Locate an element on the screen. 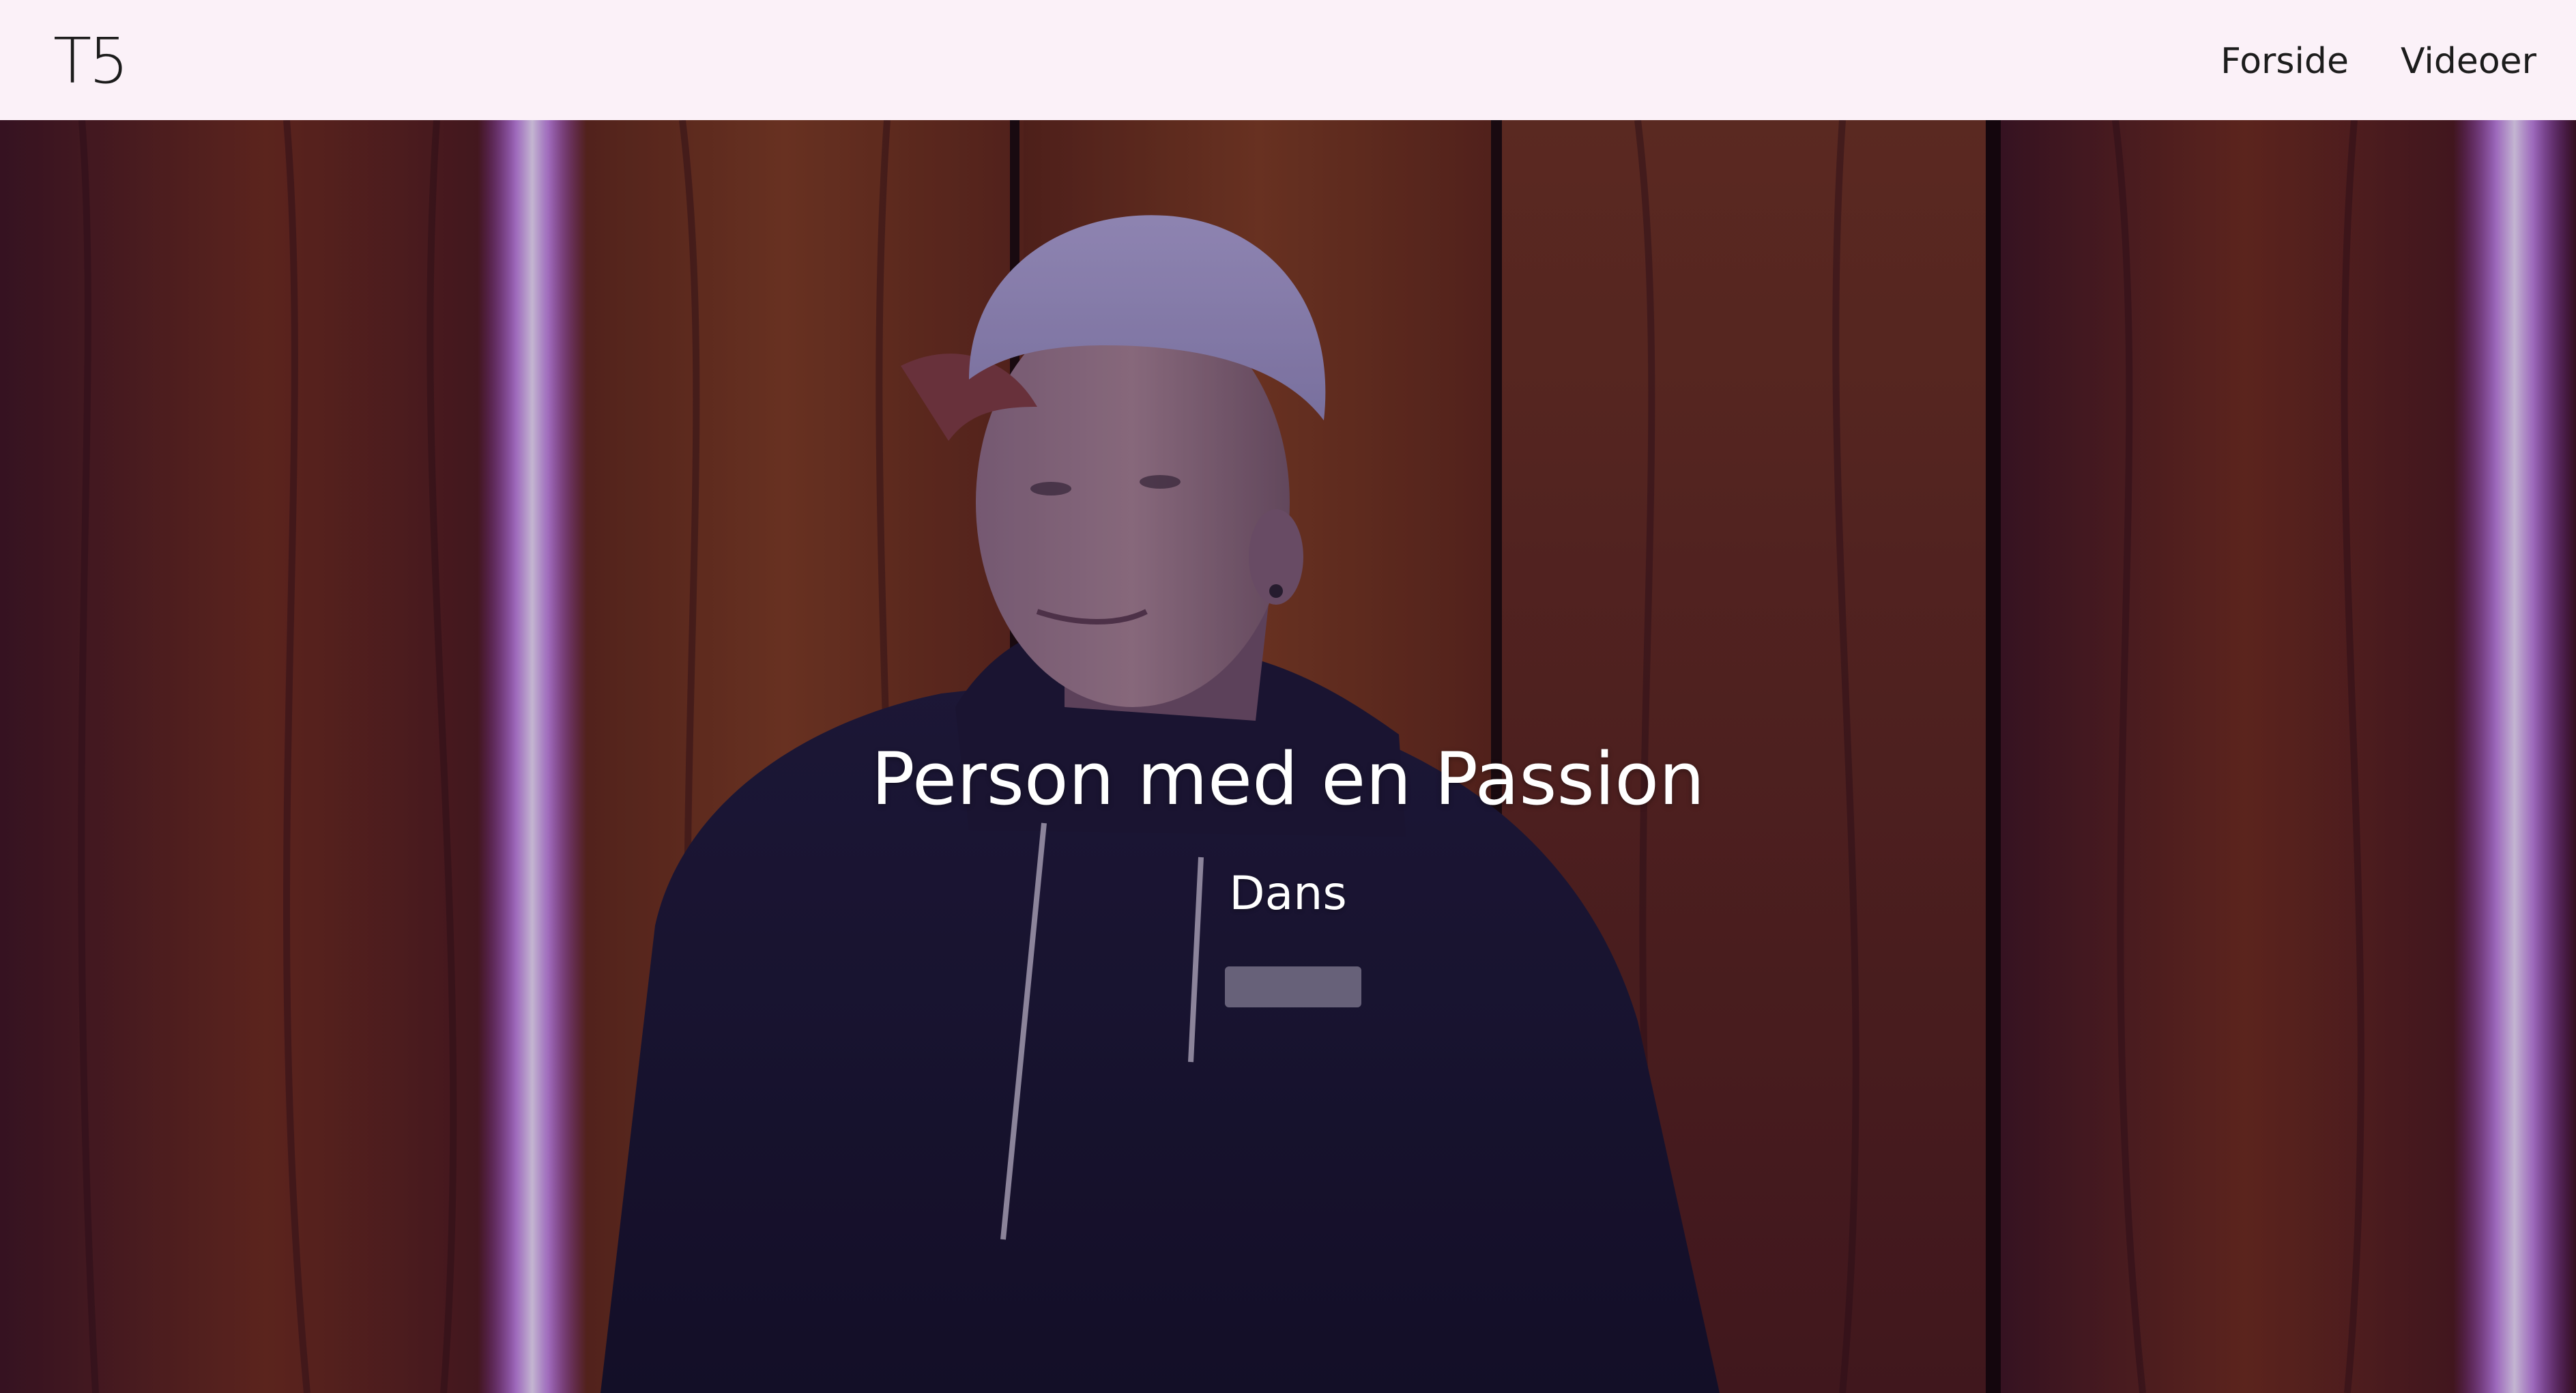  nav-link-forside: Forside is located at coordinates (2284, 61).